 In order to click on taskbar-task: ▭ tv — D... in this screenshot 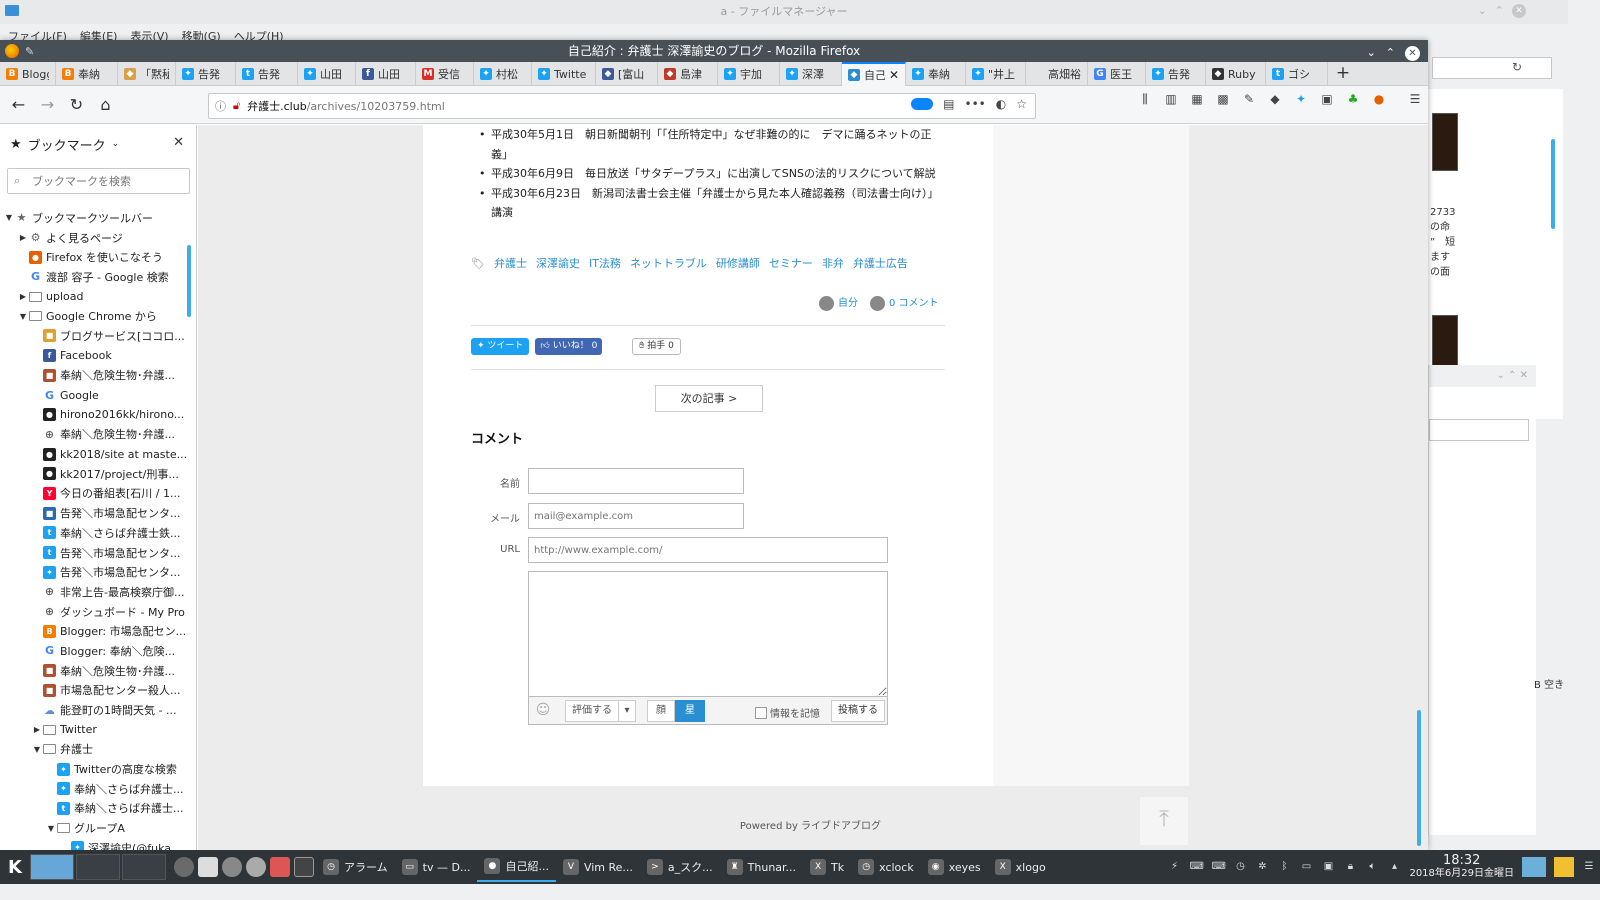, I will do `click(436, 867)`.